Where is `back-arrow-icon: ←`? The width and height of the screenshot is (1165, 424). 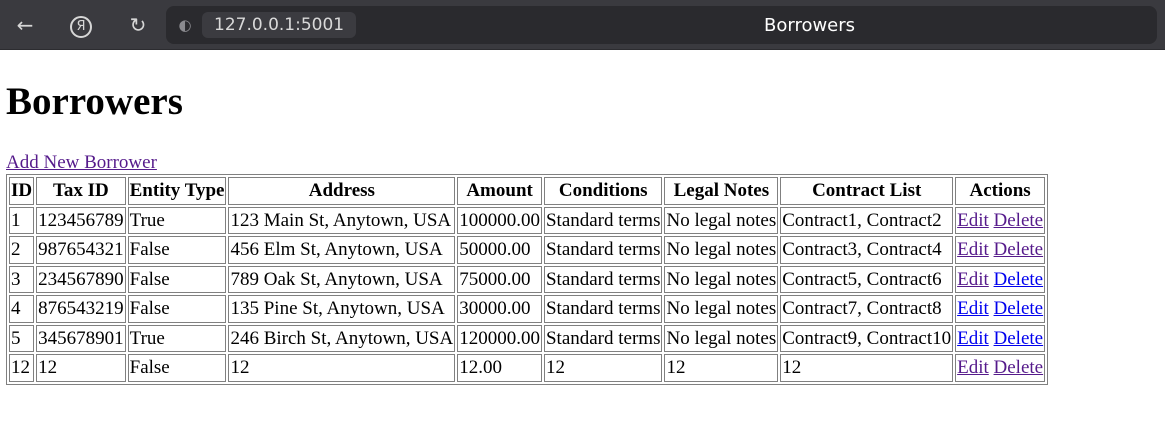
back-arrow-icon: ← is located at coordinates (25, 25).